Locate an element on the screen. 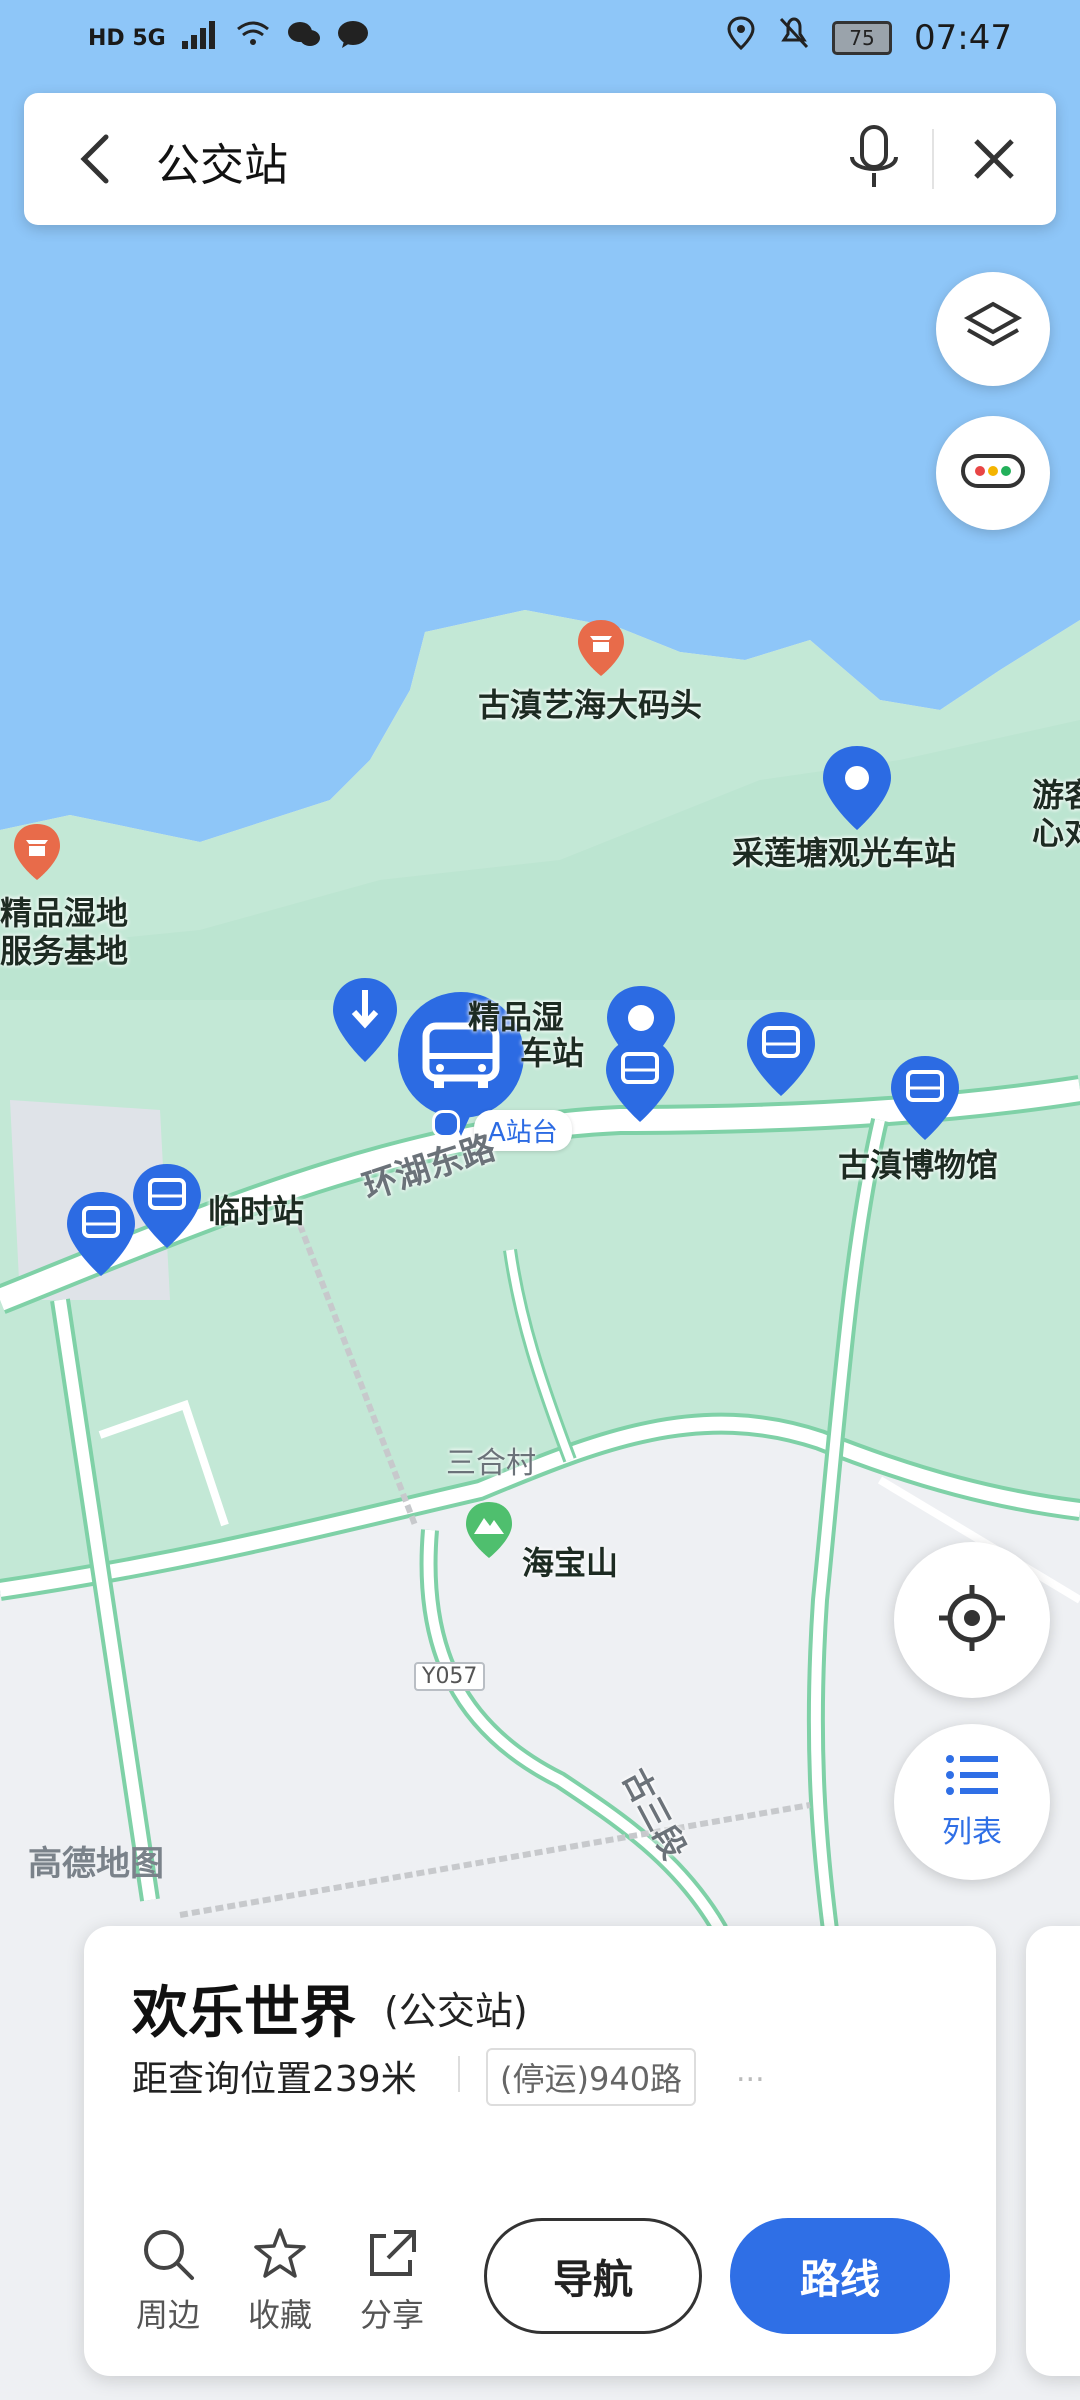 Image resolution: width=1080 pixels, height=2400 pixels. status-network-text: HD 5G is located at coordinates (127, 38).